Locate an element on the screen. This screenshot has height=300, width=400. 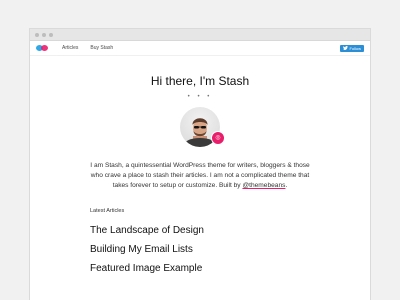
twitter-follow-button: Follow is located at coordinates (352, 48).